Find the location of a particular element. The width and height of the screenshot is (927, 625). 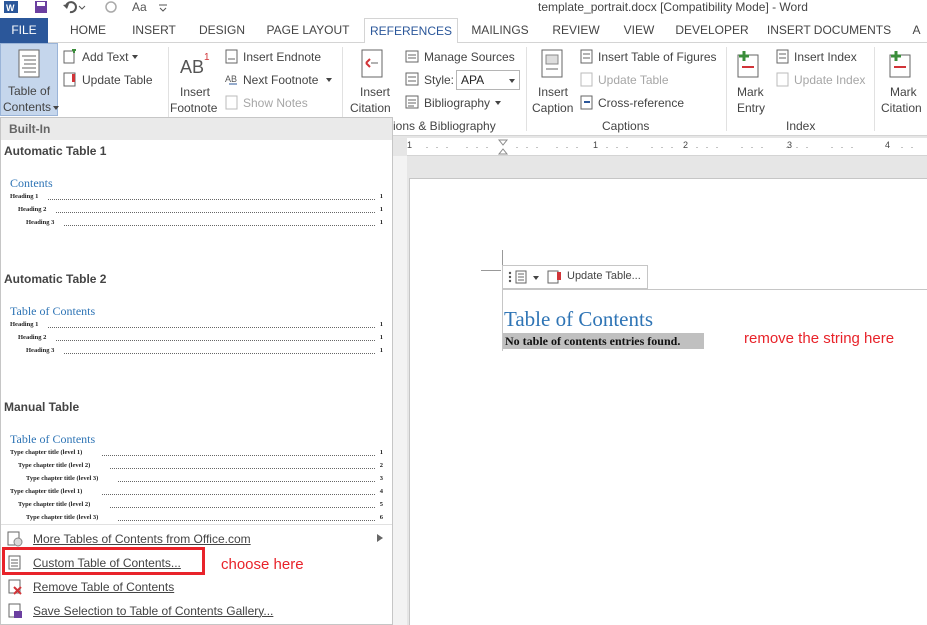

table-of-contents-button: Table of Contents is located at coordinates (29, 79).